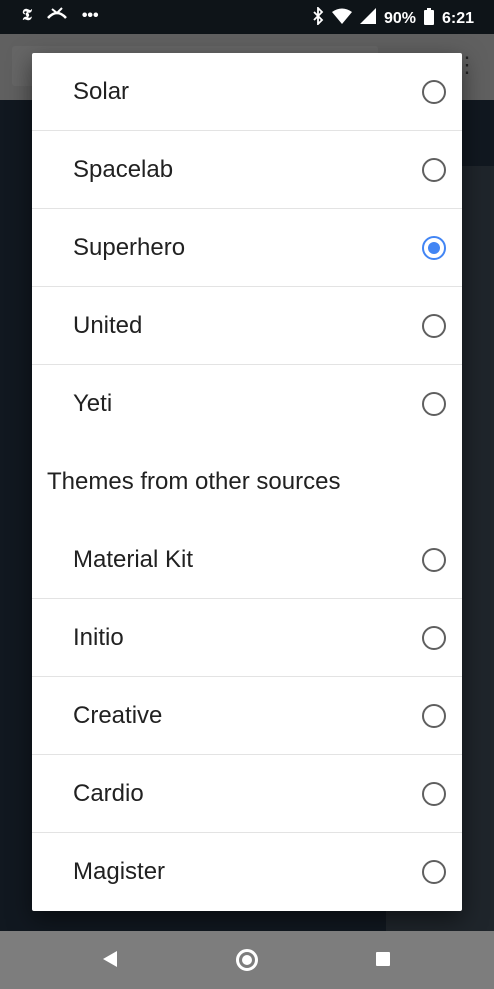 The image size is (494, 989). What do you see at coordinates (247, 872) in the screenshot?
I see `theme-option-magister: Magister` at bounding box center [247, 872].